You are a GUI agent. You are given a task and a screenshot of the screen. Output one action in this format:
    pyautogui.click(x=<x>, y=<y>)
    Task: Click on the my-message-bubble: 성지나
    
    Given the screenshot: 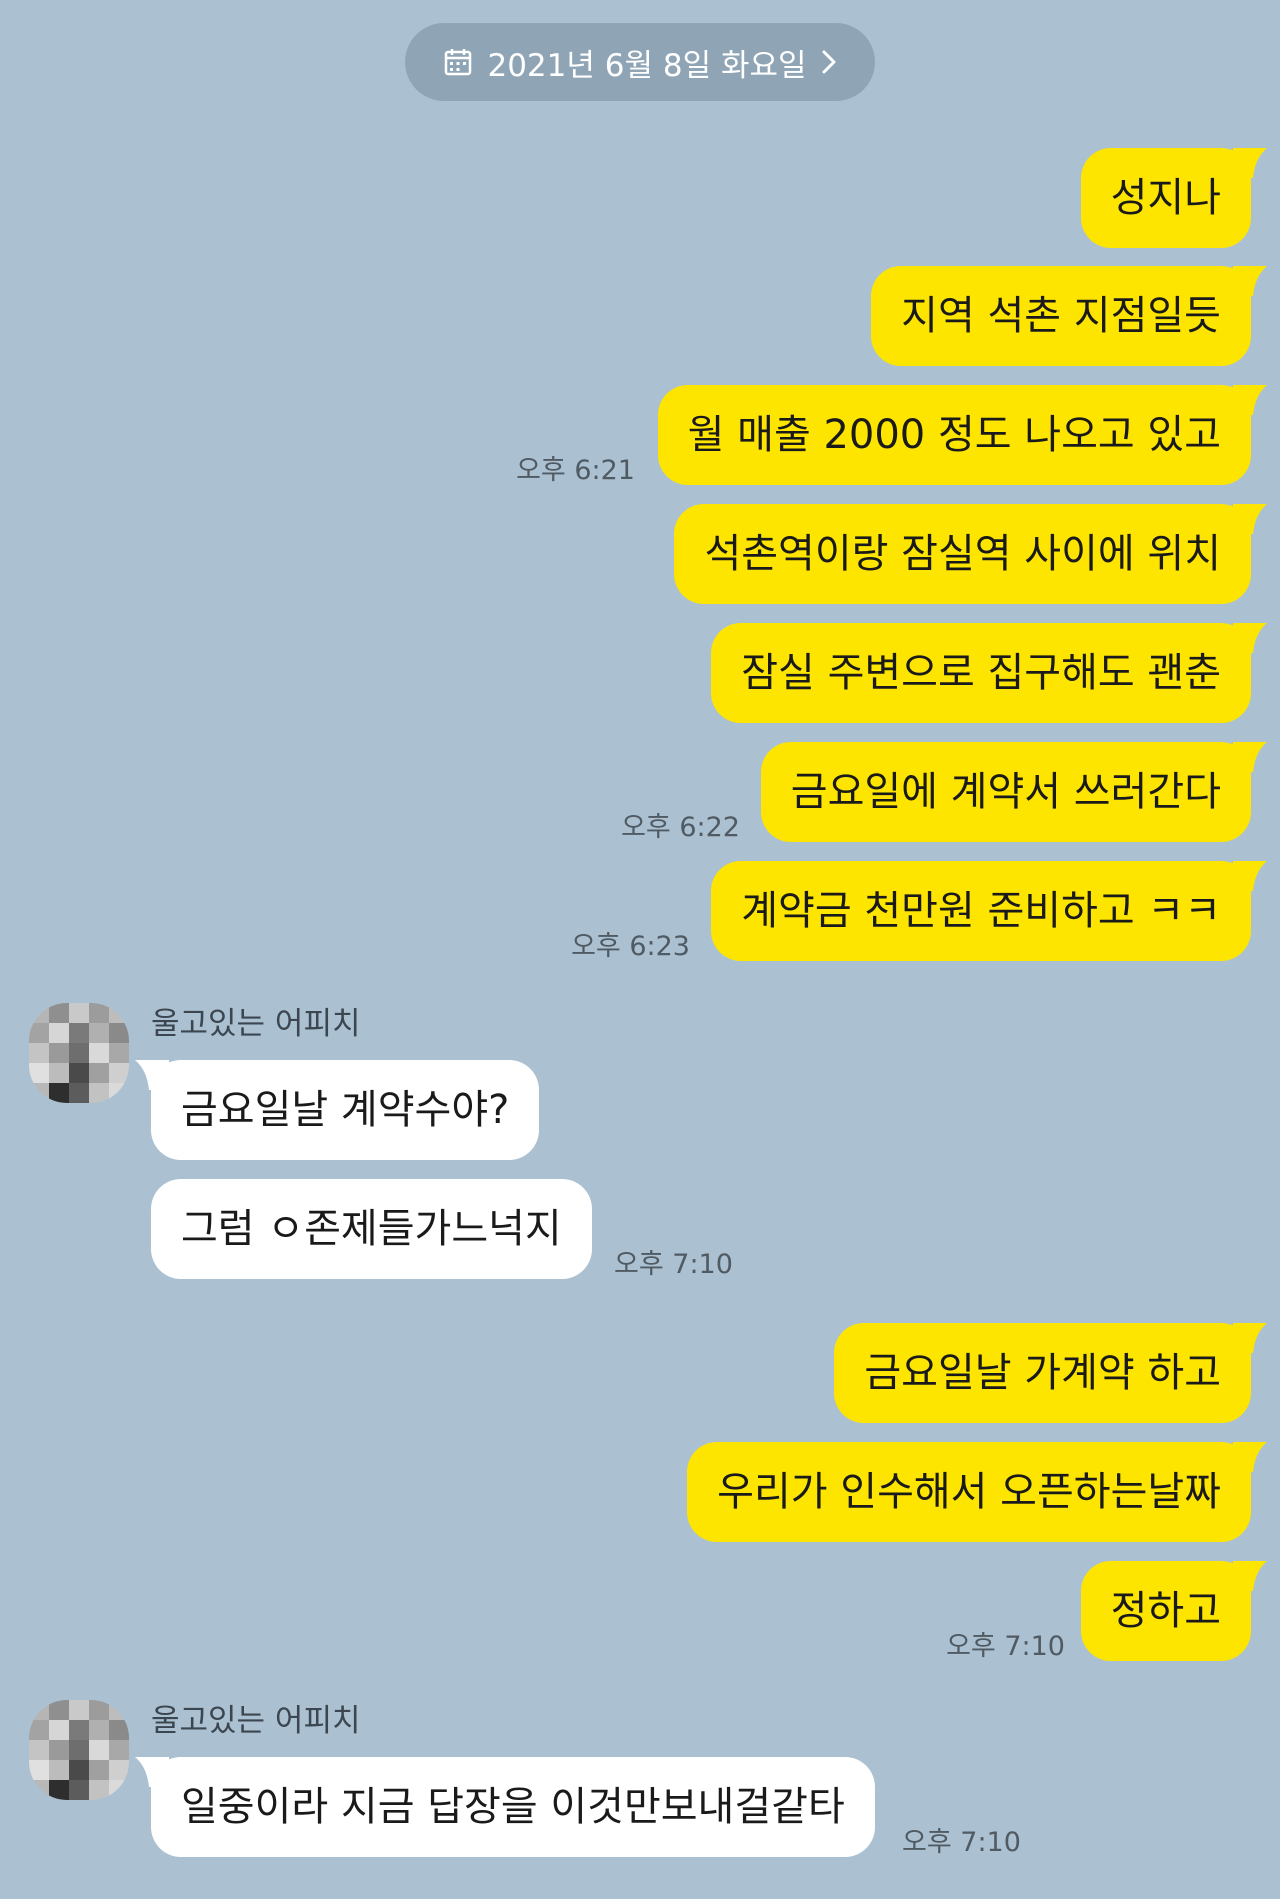 What is the action you would take?
    pyautogui.click(x=1173, y=198)
    